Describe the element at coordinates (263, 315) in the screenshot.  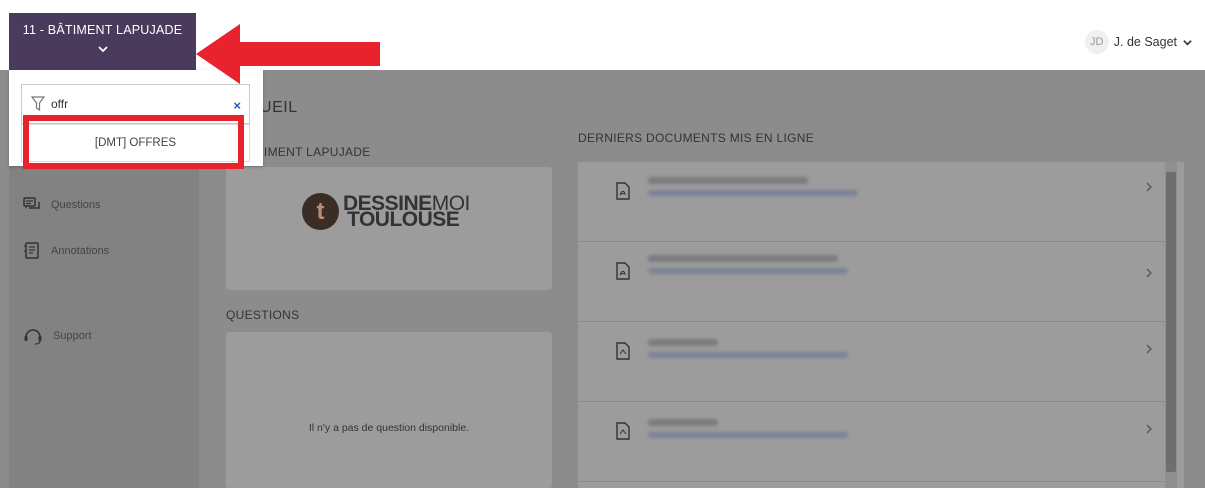
I see `questions-section-title: QUESTIONS` at that location.